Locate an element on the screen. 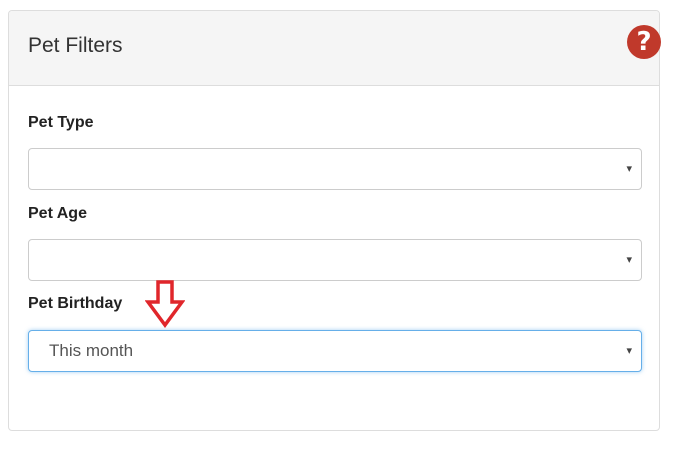 This screenshot has width=675, height=450. pet-birthday-label: Pet Birthday is located at coordinates (75, 303).